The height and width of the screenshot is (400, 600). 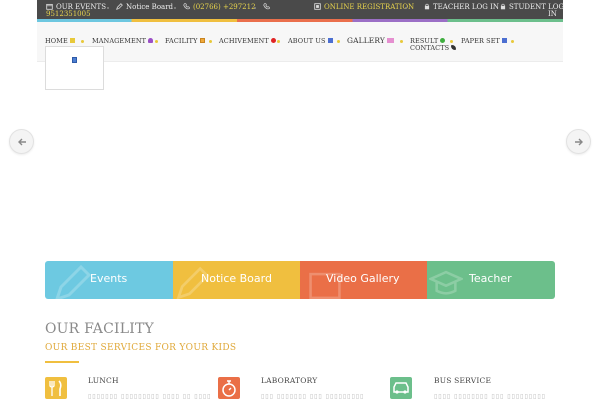 I want to click on nav-item-management: MANAGEMENT, so click(x=123, y=41).